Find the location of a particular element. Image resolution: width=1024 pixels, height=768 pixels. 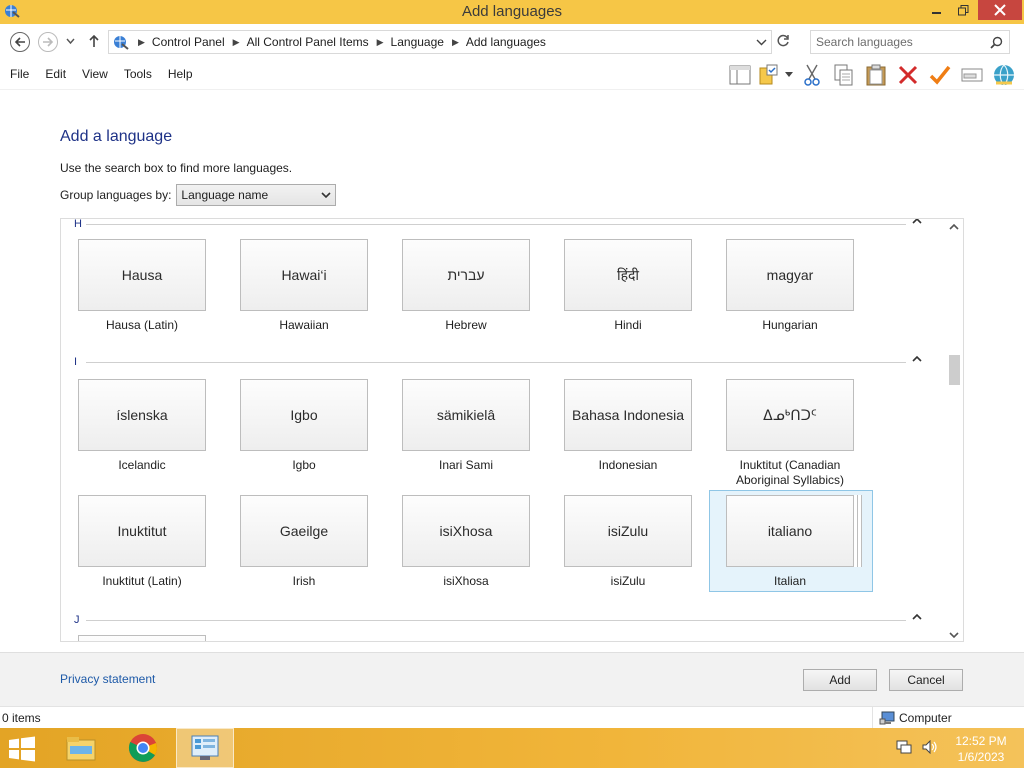

language-tile: עברית Hebrew is located at coordinates (466, 286).